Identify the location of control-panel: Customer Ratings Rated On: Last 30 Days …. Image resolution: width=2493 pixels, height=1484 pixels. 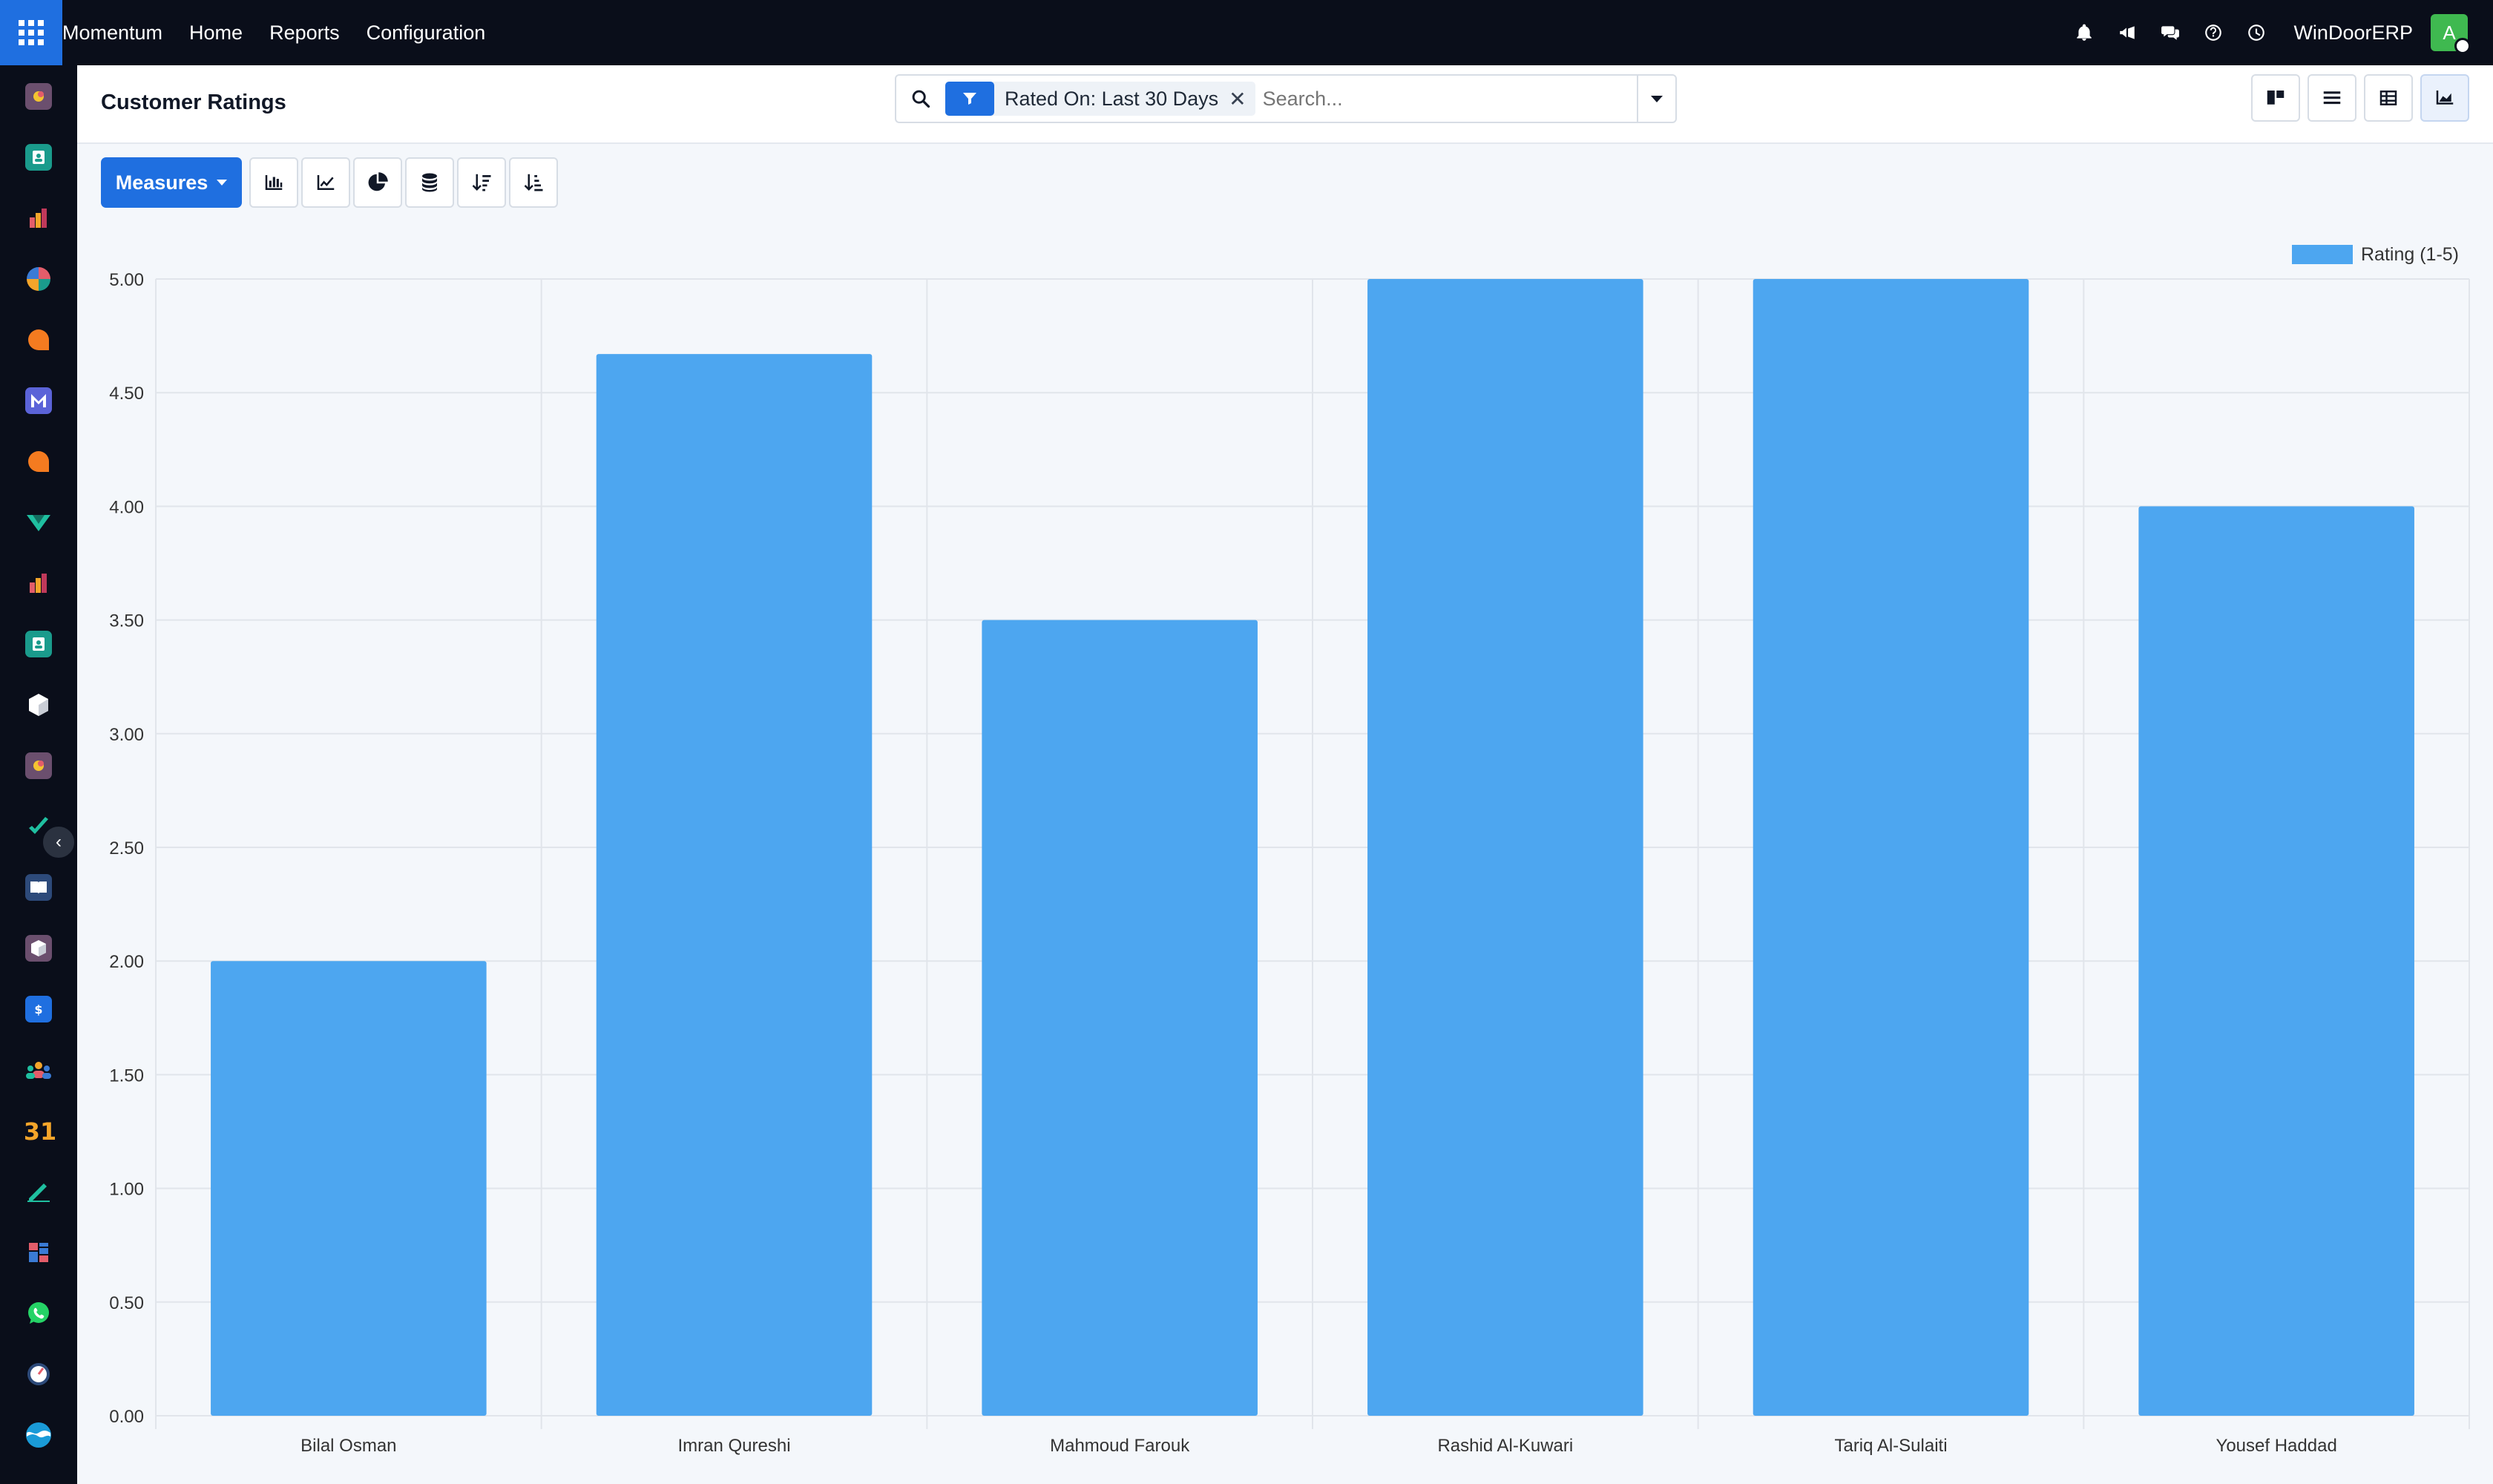
(1285, 104).